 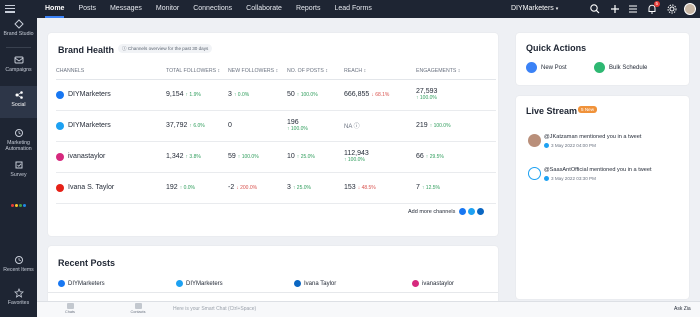 What do you see at coordinates (175, 94) in the screenshot?
I see `total-followers: 9,154` at bounding box center [175, 94].